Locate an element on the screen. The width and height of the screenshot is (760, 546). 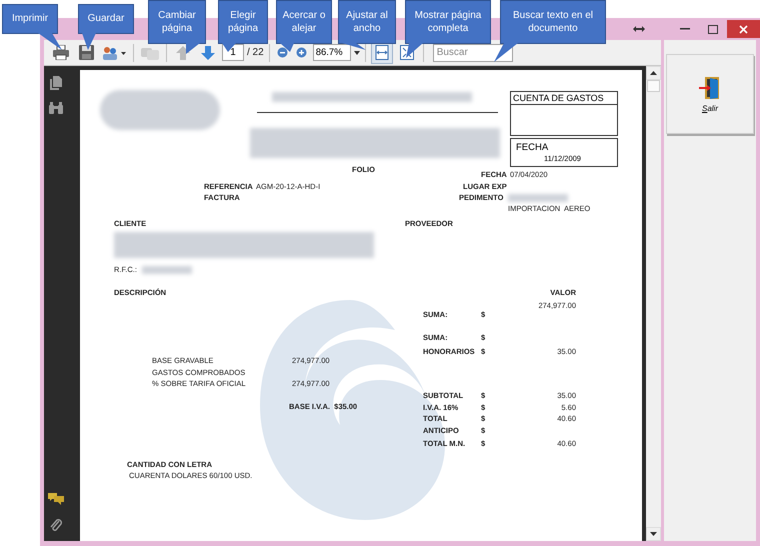
date-label: FECHA is located at coordinates (532, 147).